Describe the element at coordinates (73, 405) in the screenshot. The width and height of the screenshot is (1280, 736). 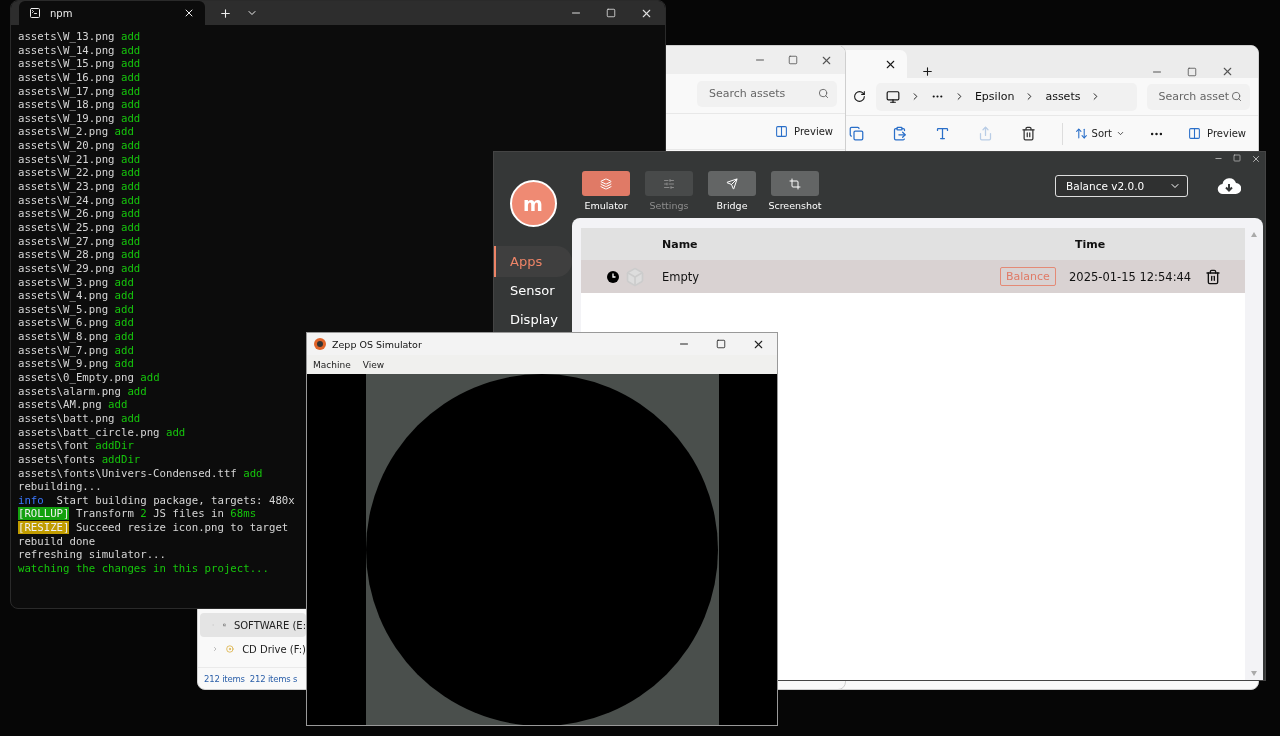
I see `terminal-line: assets\AM.png add` at that location.